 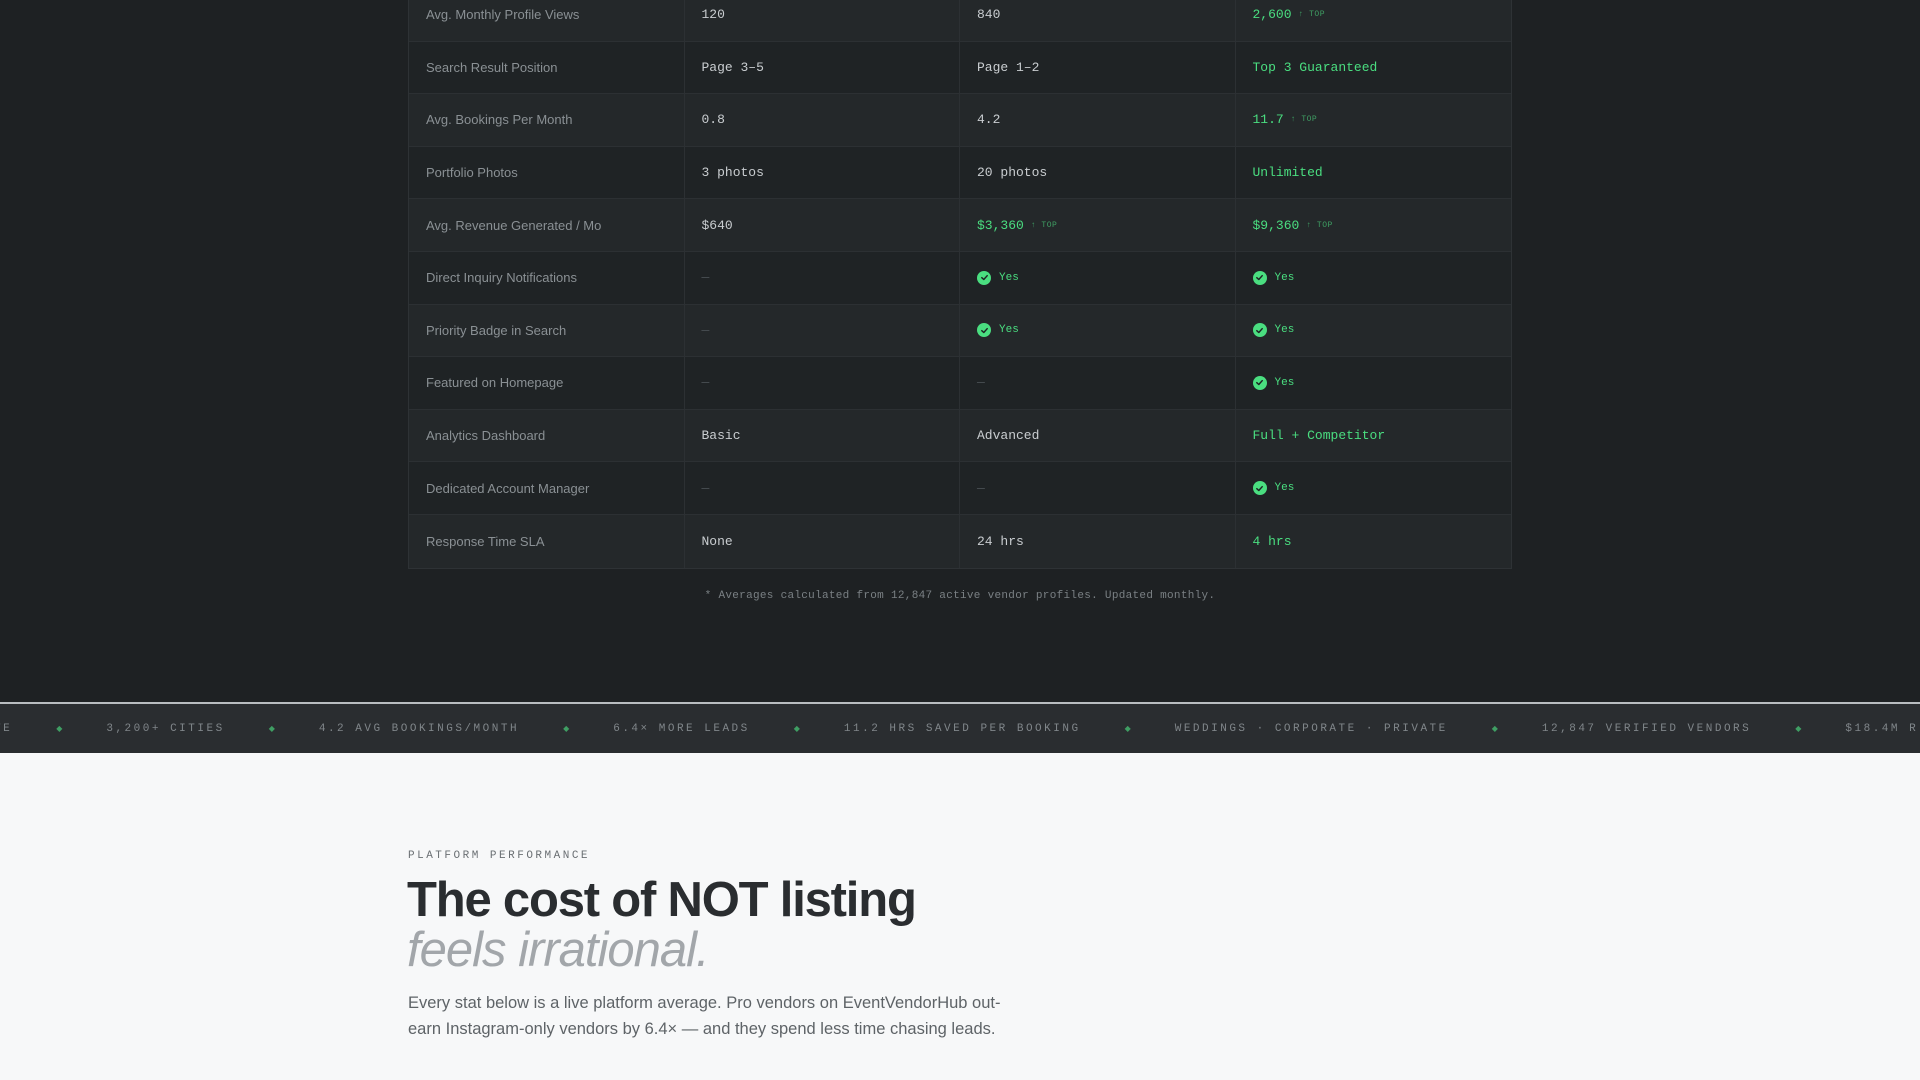 What do you see at coordinates (1098, 20) in the screenshot?
I see `table-cell: 840` at bounding box center [1098, 20].